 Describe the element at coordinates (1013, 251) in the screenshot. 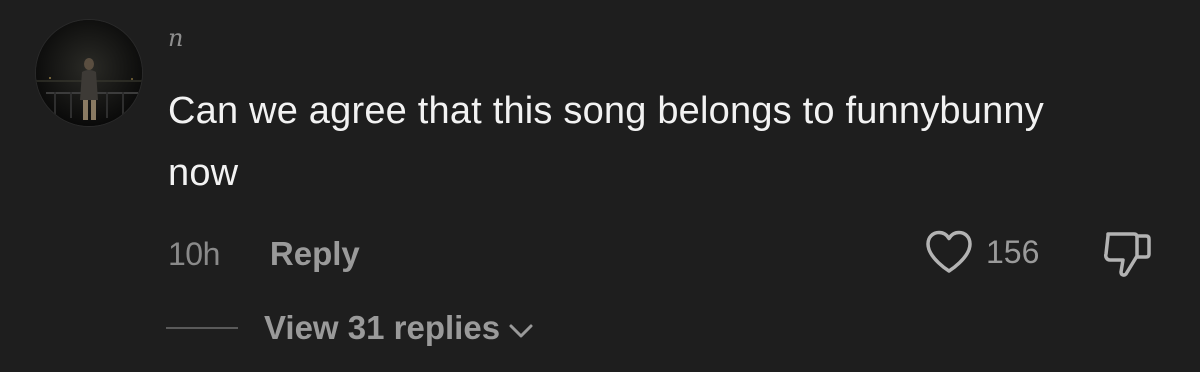

I see `like-count: 156` at that location.